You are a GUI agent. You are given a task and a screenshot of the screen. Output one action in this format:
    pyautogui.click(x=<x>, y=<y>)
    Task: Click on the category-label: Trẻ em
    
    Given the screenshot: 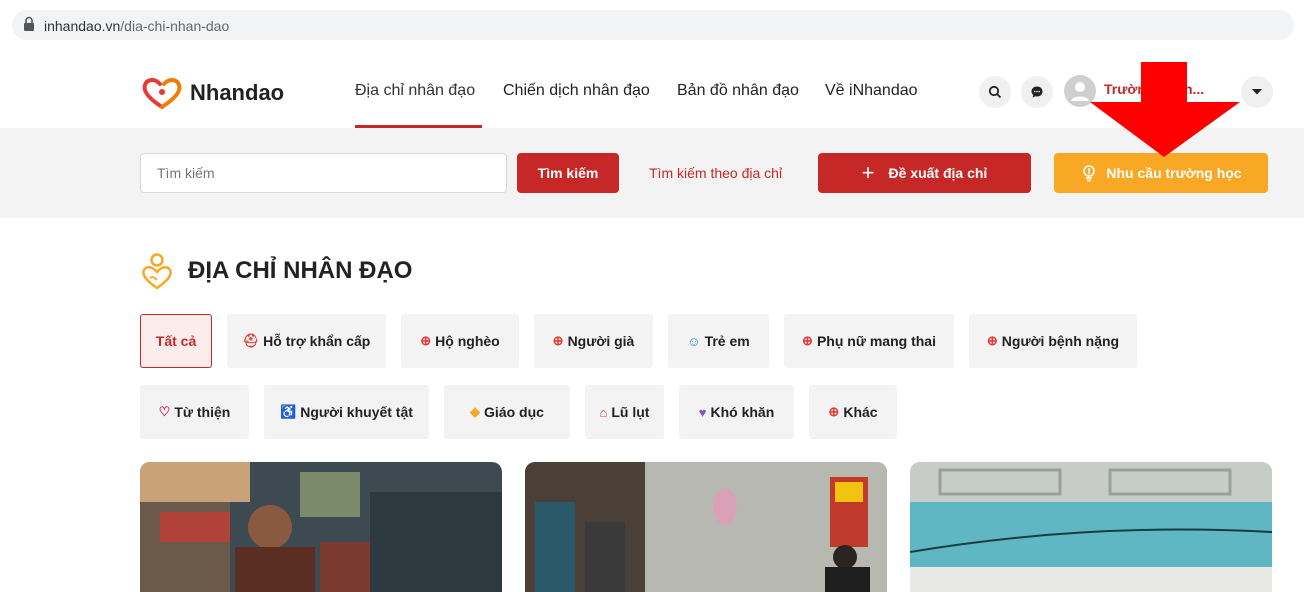 What is the action you would take?
    pyautogui.click(x=727, y=341)
    